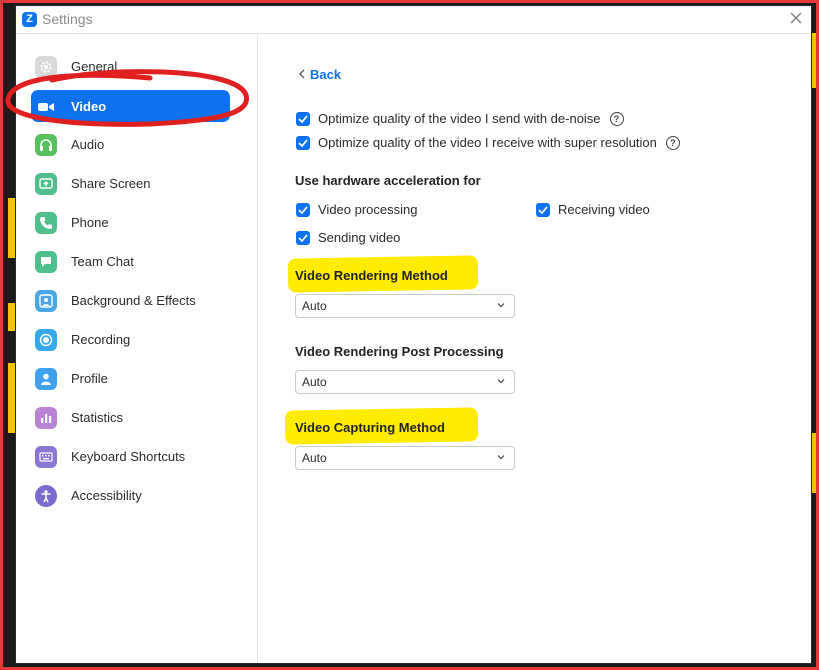 This screenshot has width=819, height=670. Describe the element at coordinates (405, 382) in the screenshot. I see `rendering-post-select: Auto` at that location.